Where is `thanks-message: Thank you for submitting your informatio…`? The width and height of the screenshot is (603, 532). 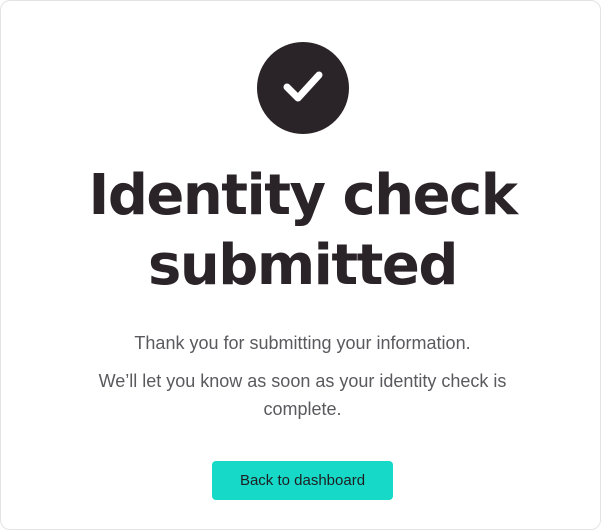
thanks-message: Thank you for submitting your informatio… is located at coordinates (302, 343).